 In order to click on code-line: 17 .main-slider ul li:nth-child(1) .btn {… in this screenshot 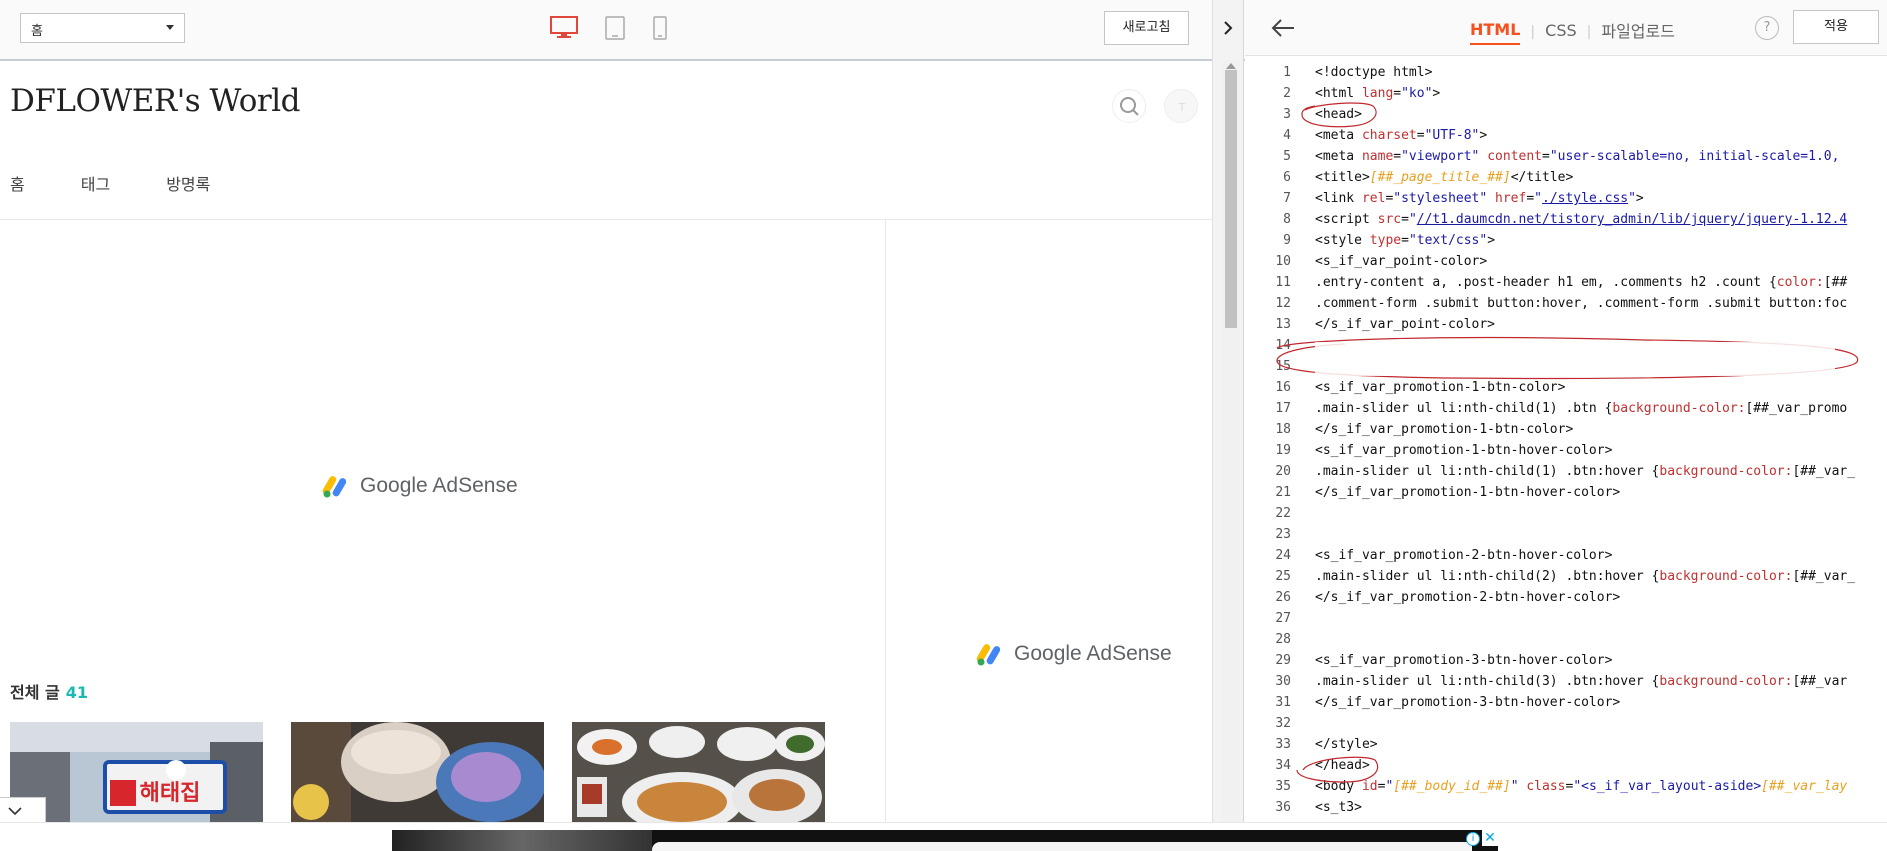, I will do `click(1566, 408)`.